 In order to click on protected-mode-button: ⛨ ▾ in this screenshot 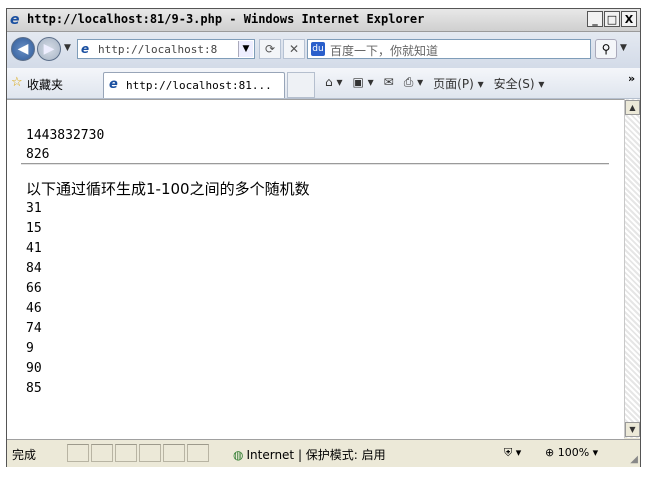, I will do `click(512, 453)`.